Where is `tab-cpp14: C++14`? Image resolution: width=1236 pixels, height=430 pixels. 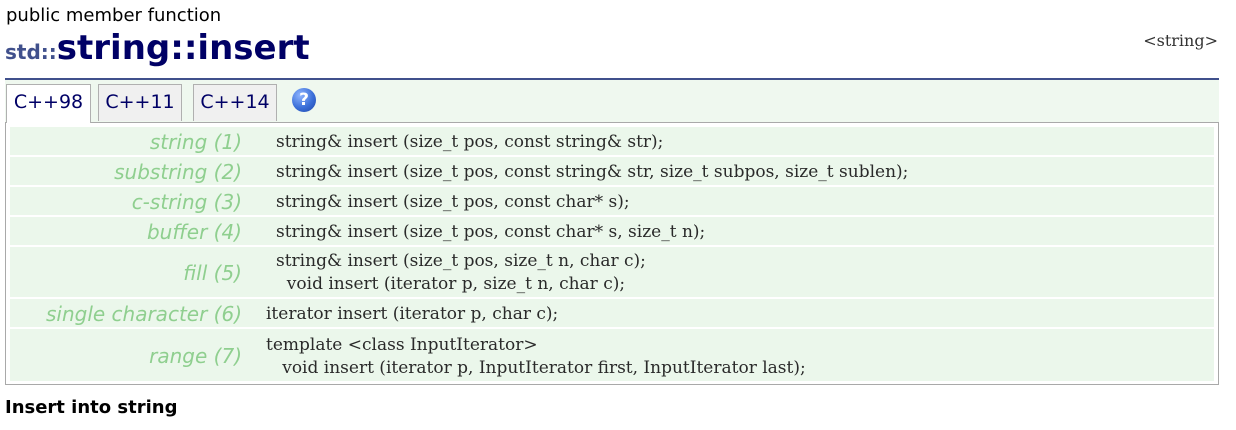 tab-cpp14: C++14 is located at coordinates (235, 102).